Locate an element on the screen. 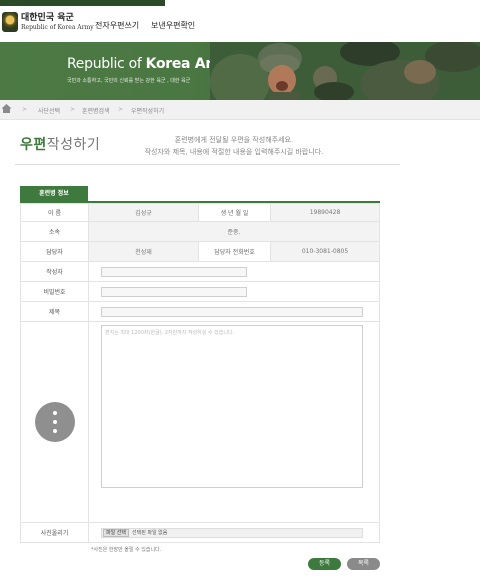 This screenshot has height=582, width=480. manager-label: 담당자 is located at coordinates (54, 251).